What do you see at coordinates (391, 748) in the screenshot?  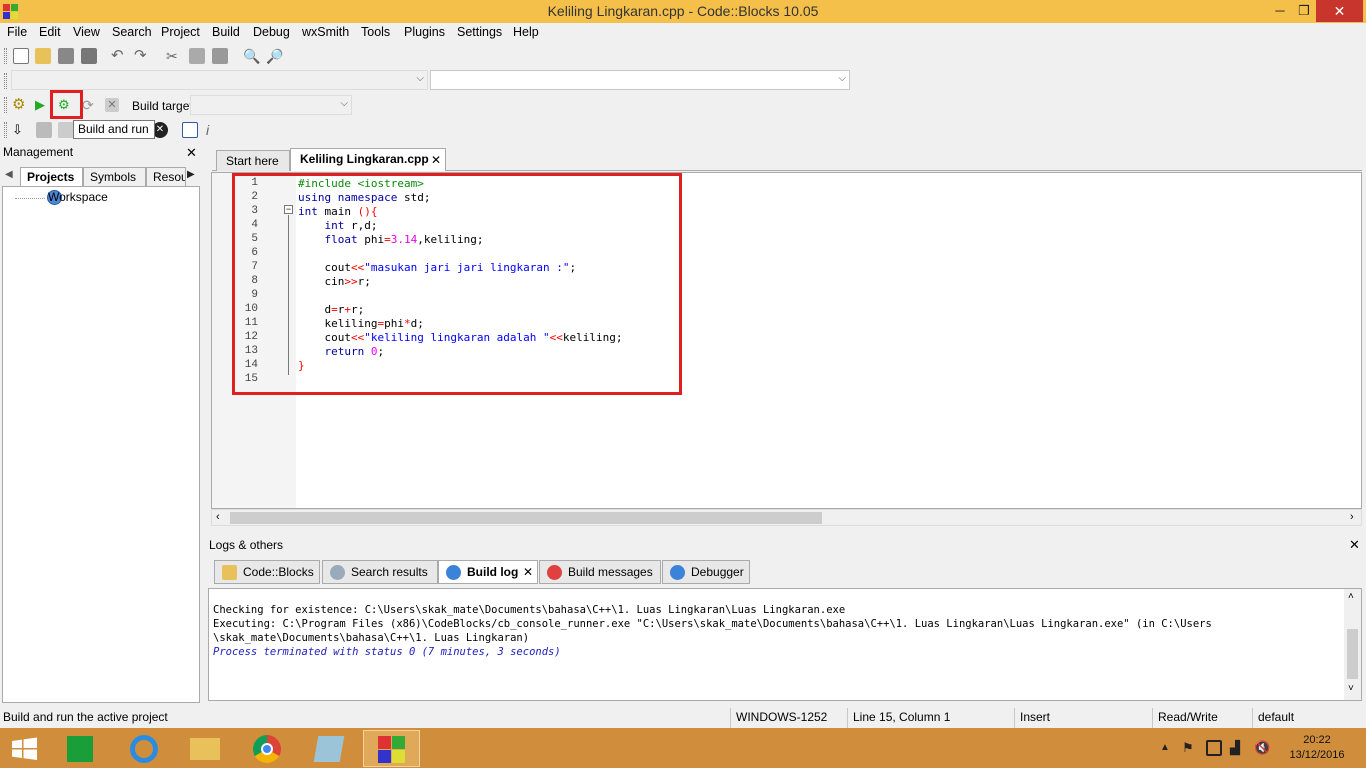 I see `taskbar-codeblocks-icon` at bounding box center [391, 748].